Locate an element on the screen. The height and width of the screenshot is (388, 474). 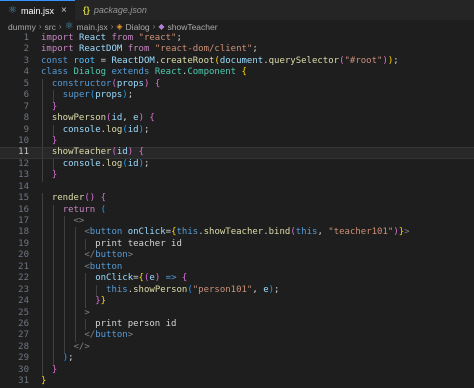
code-text: class Dialog extends React.Component { is located at coordinates (144, 72).